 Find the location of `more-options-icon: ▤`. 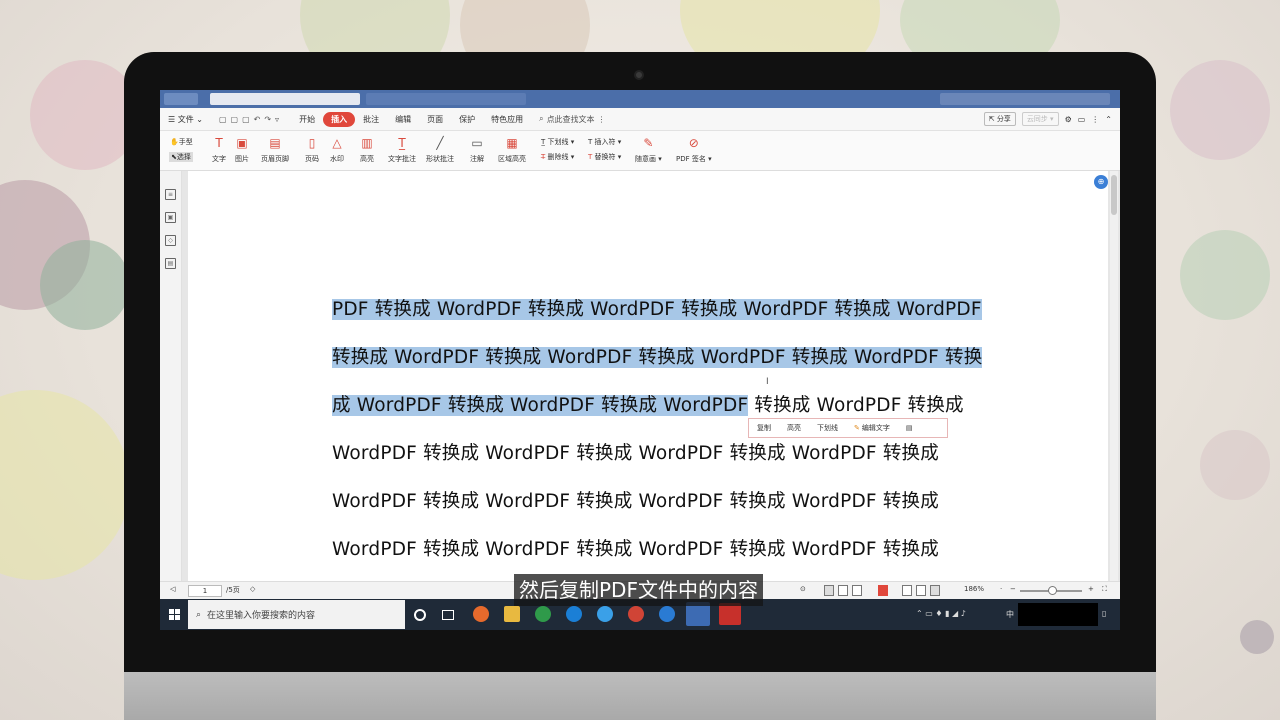

more-options-icon: ▤ is located at coordinates (909, 428).